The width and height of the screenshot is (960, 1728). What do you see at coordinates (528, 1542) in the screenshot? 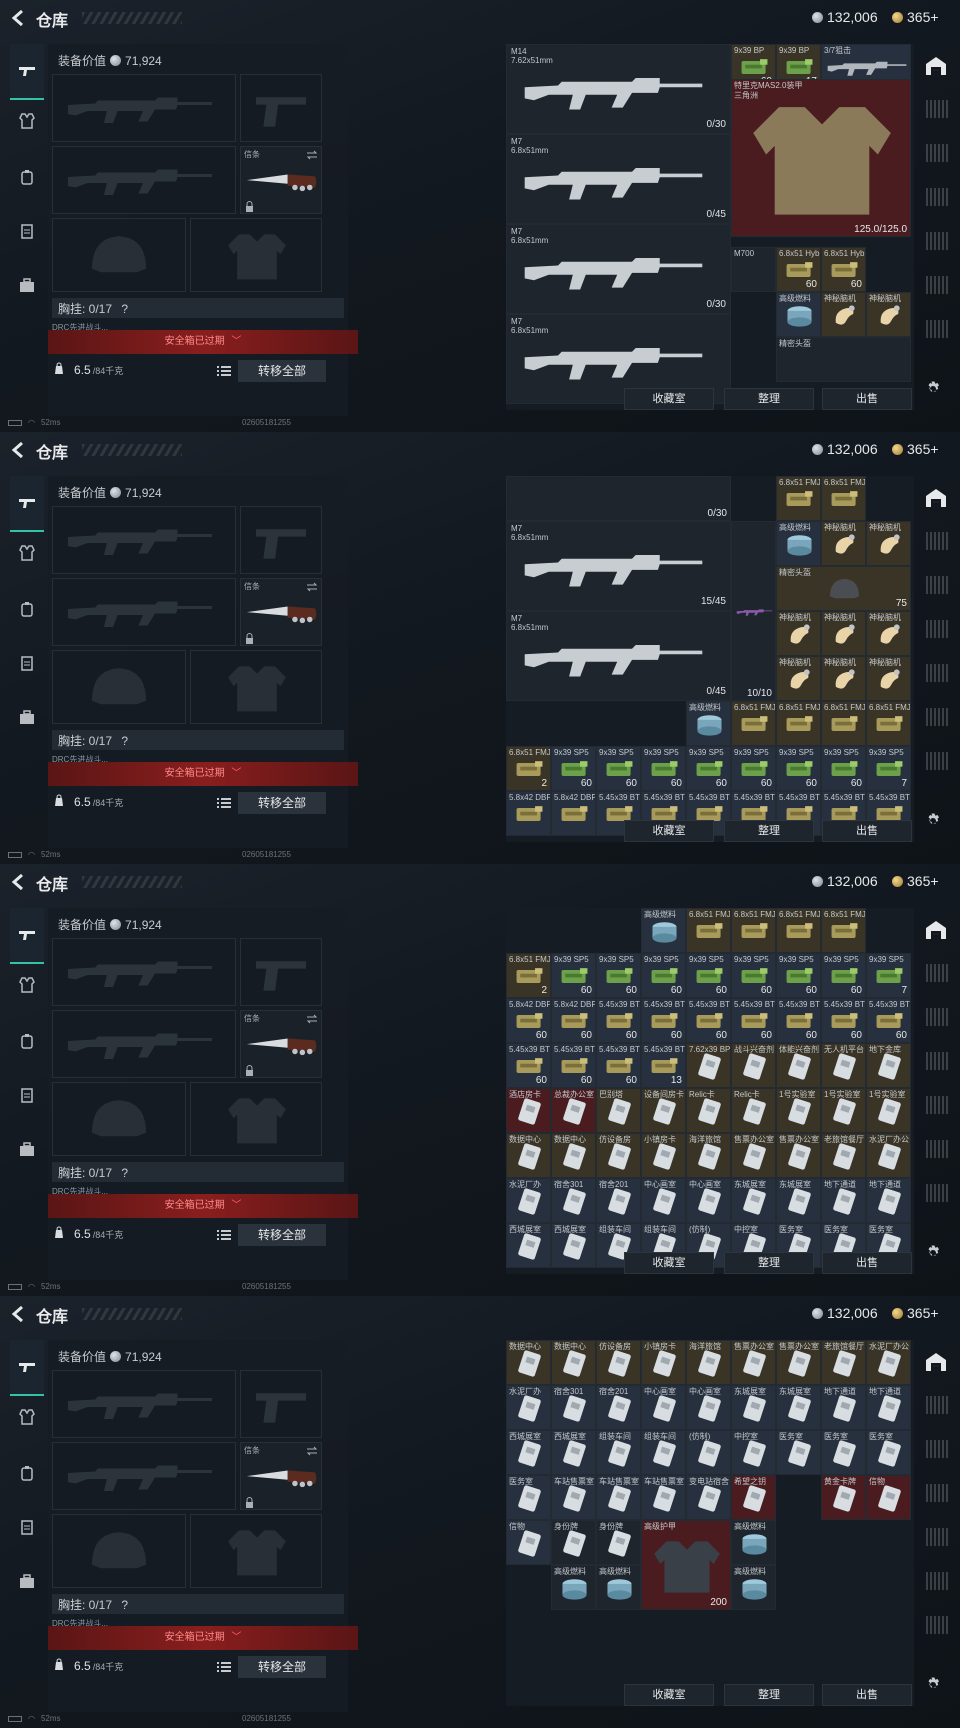
I see `token-item: 信物` at bounding box center [528, 1542].